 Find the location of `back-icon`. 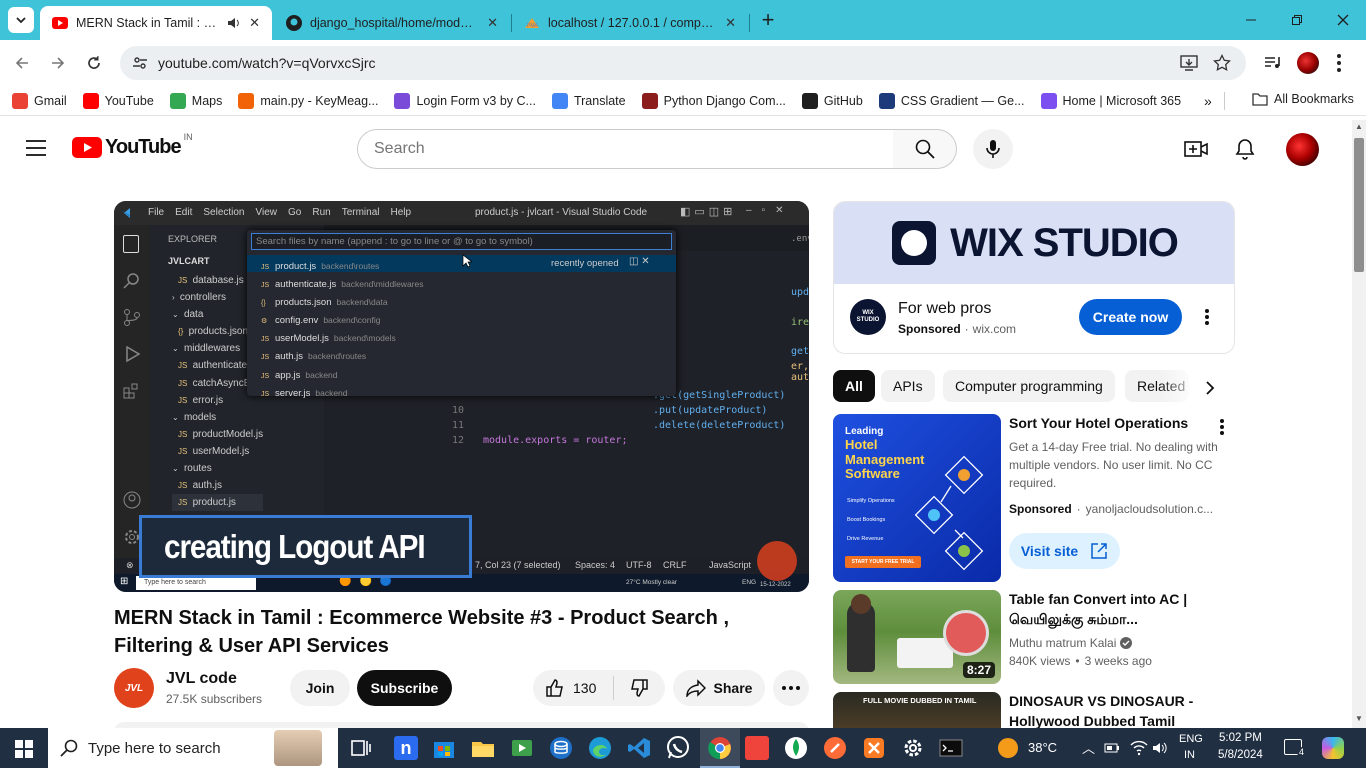

back-icon is located at coordinates (22, 63).